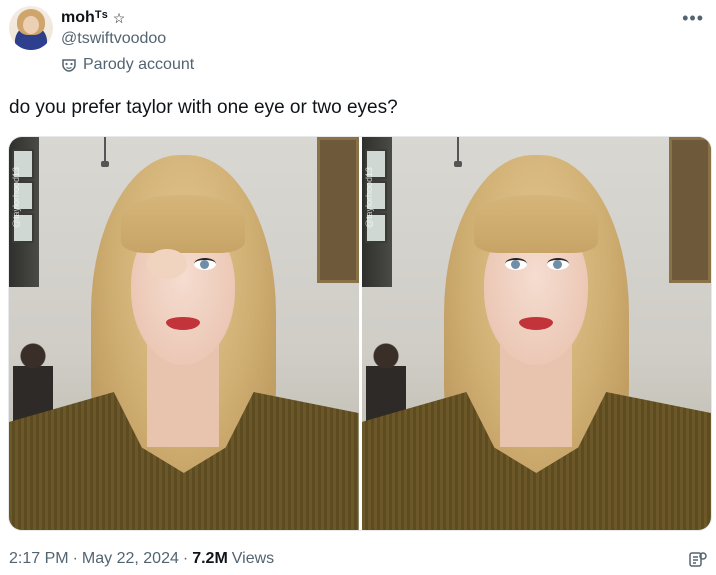 The image size is (716, 575). I want to click on author-name-row: mohᵀˢ ☆, so click(93, 18).